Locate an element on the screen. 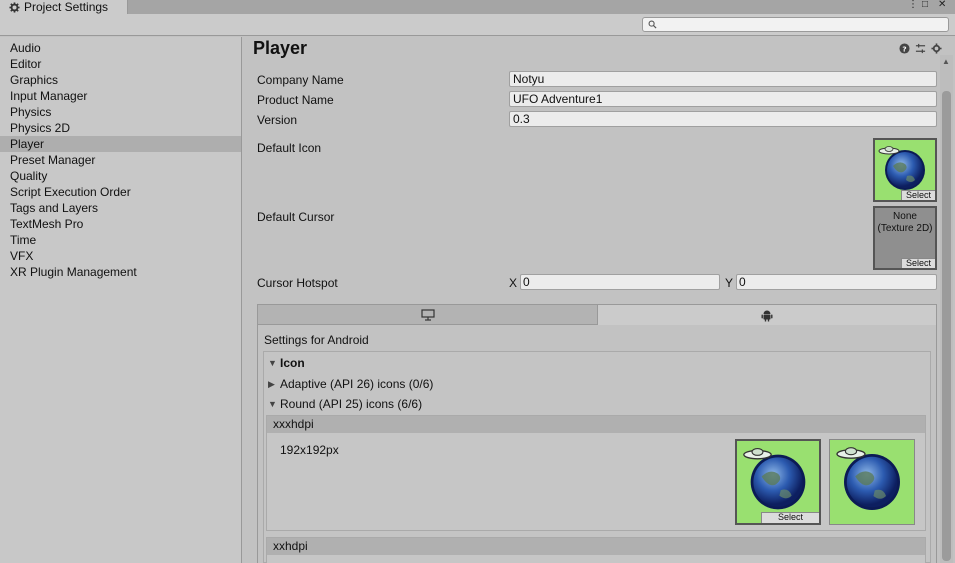 This screenshot has height=563, width=955. tab-android is located at coordinates (767, 315).